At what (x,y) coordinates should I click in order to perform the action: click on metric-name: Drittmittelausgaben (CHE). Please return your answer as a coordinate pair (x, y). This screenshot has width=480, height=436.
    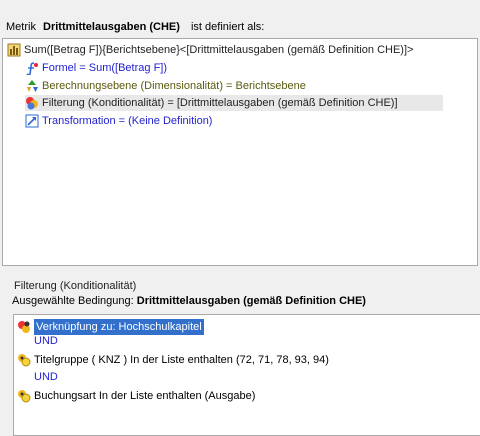
    Looking at the image, I should click on (111, 27).